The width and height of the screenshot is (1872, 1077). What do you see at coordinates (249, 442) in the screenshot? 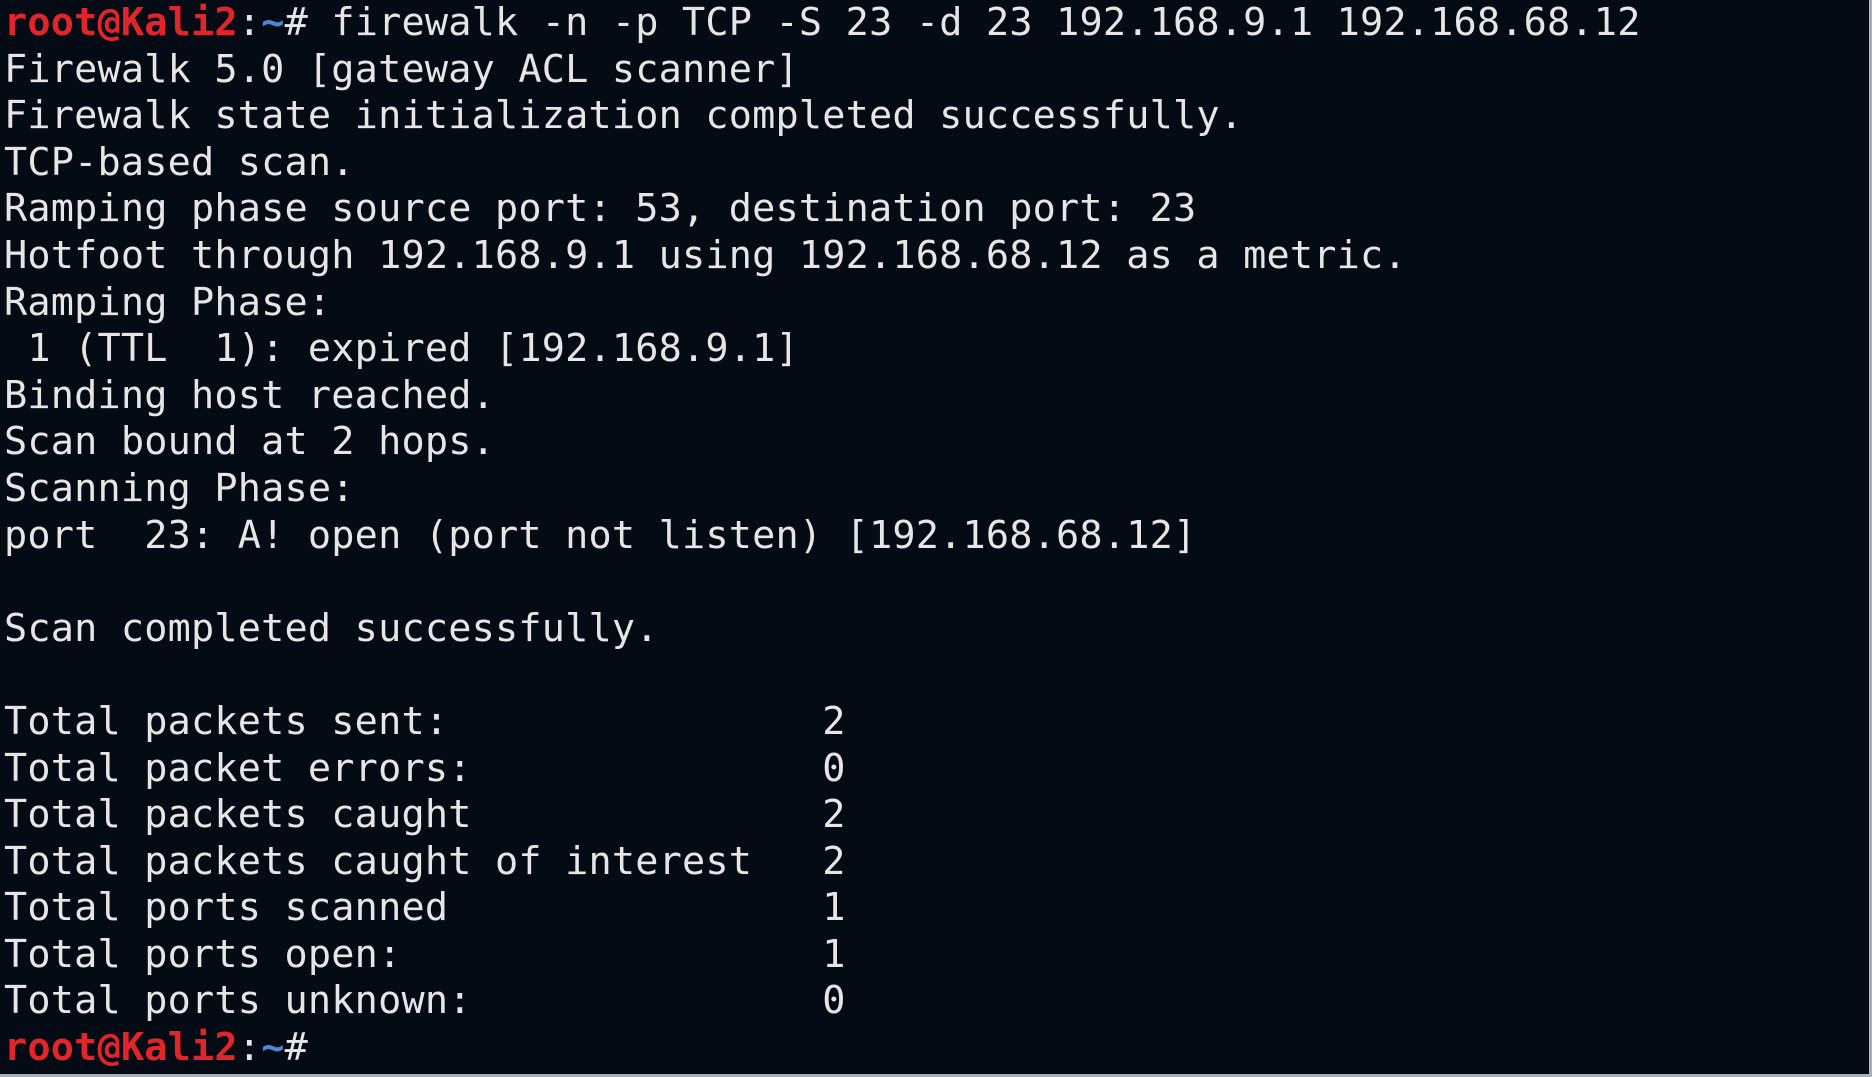
I see `output-line: Scan bound at 2 hops.` at bounding box center [249, 442].